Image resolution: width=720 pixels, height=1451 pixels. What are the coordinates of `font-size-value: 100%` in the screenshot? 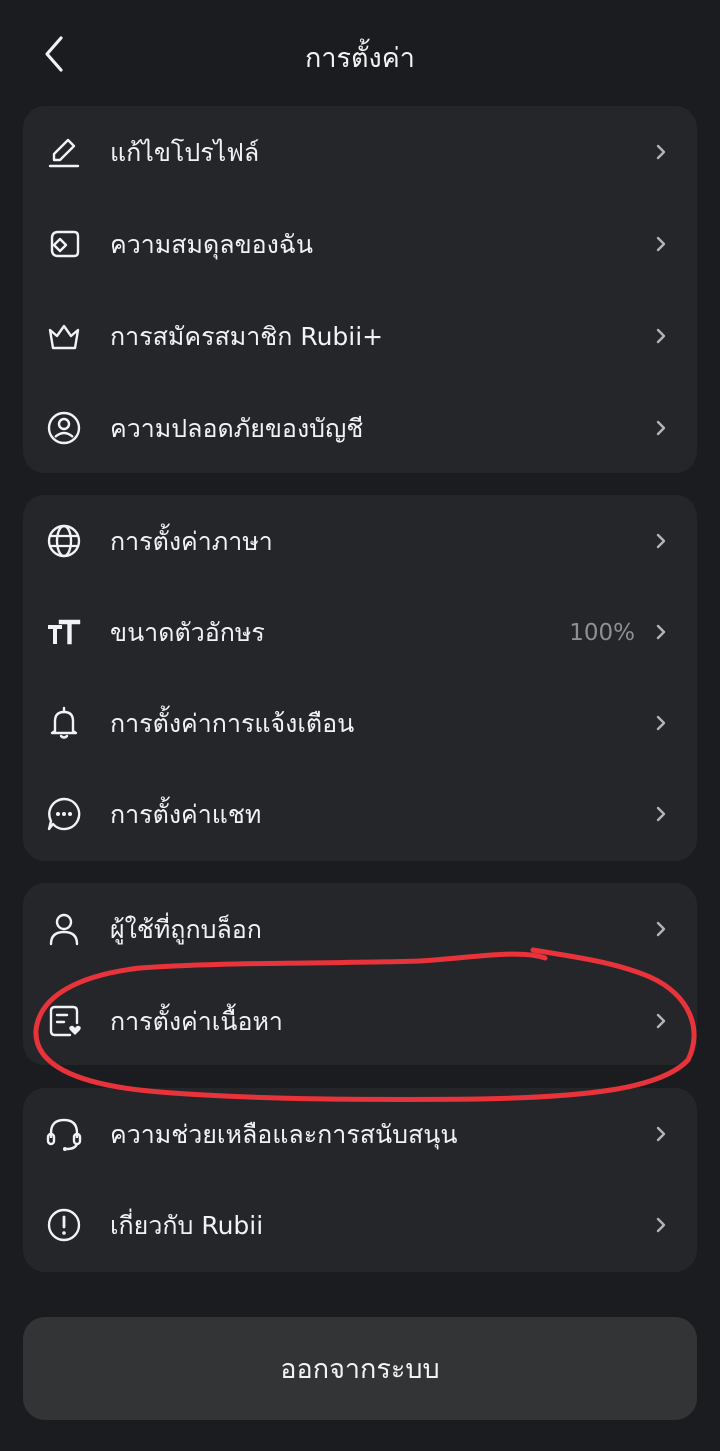 It's located at (602, 633).